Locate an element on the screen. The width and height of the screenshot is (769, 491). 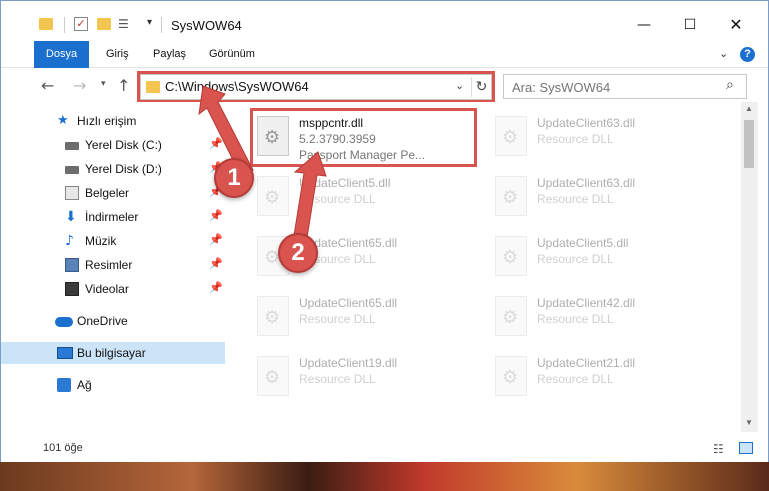
file-name: UpdateClient19.dll is located at coordinates (348, 363).